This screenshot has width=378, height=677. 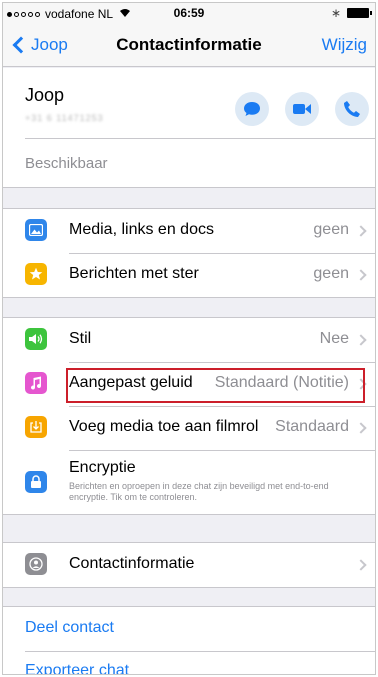 I want to click on share-contact-link: Deel contact, so click(x=69, y=628).